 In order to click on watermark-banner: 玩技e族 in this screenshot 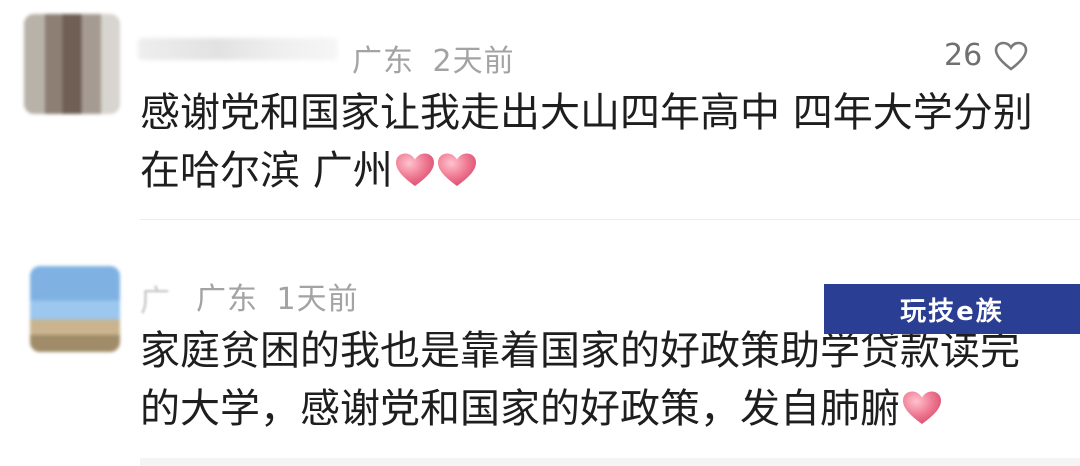, I will do `click(952, 309)`.